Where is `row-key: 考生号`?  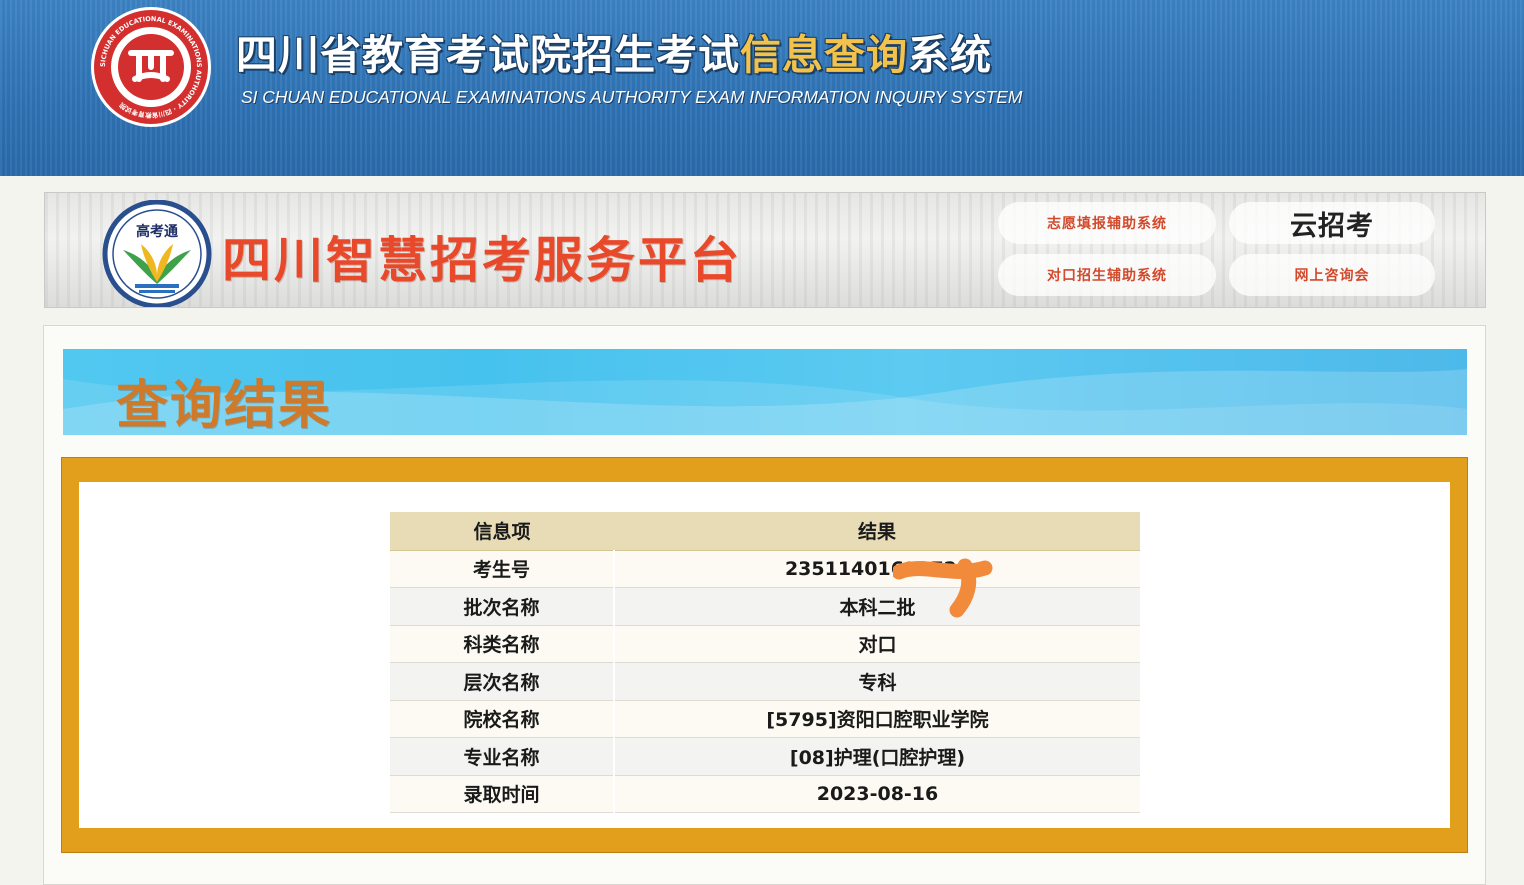
row-key: 考生号 is located at coordinates (502, 569).